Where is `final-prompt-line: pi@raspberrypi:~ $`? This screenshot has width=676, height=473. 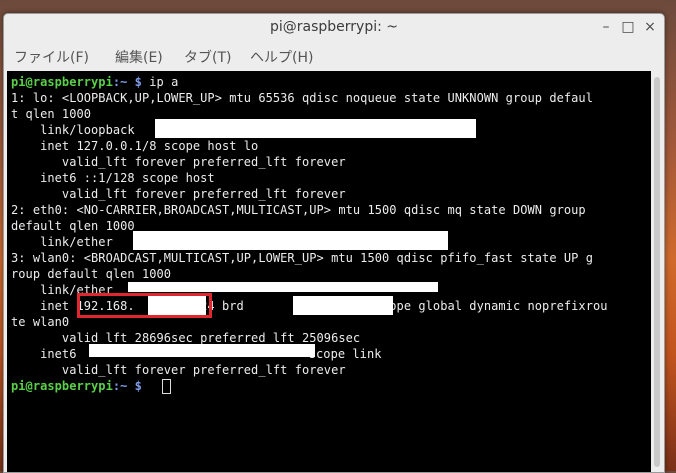
final-prompt-line: pi@raspberrypi:~ $ is located at coordinates (76, 386).